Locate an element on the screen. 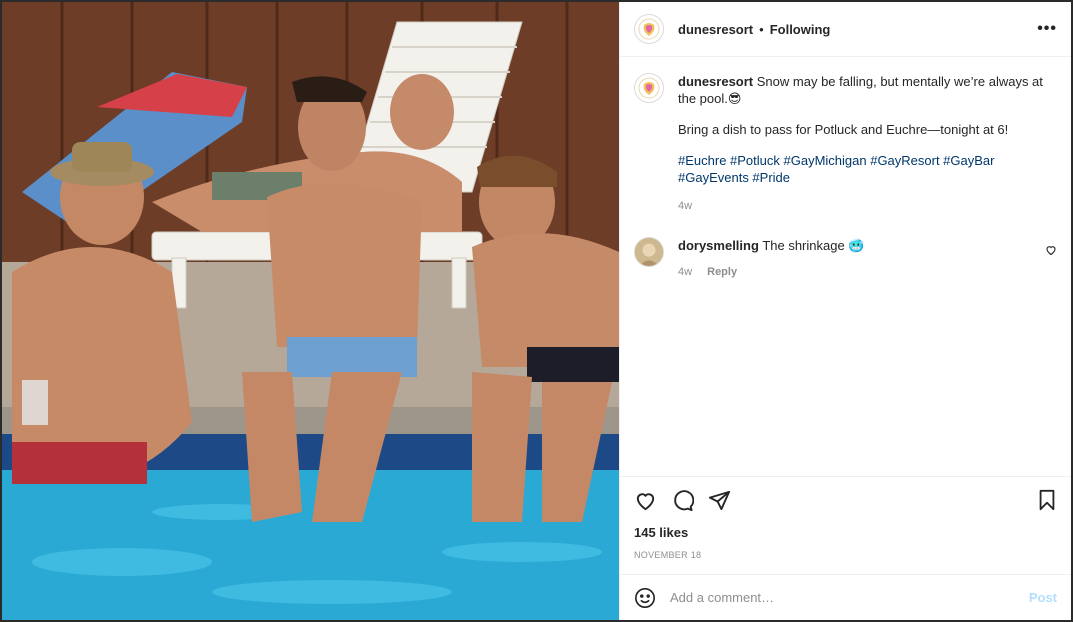  post-author-username: dunesresort is located at coordinates (715, 29).